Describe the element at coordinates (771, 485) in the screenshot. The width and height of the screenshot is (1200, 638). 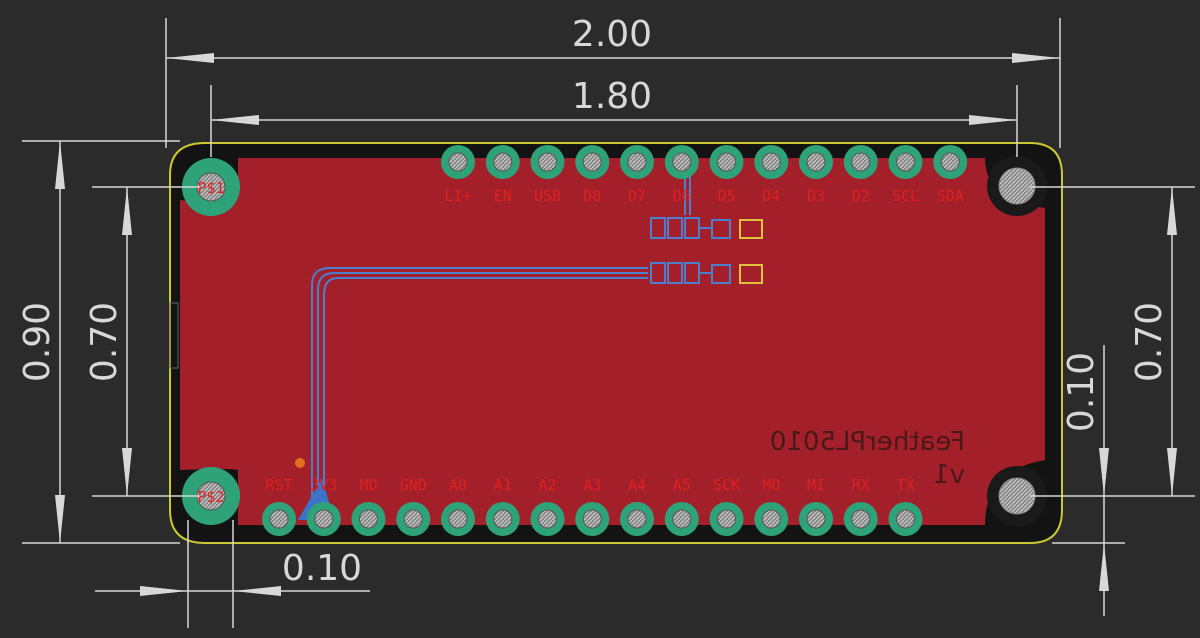
I see `bottom-header-pin-label: MO` at that location.